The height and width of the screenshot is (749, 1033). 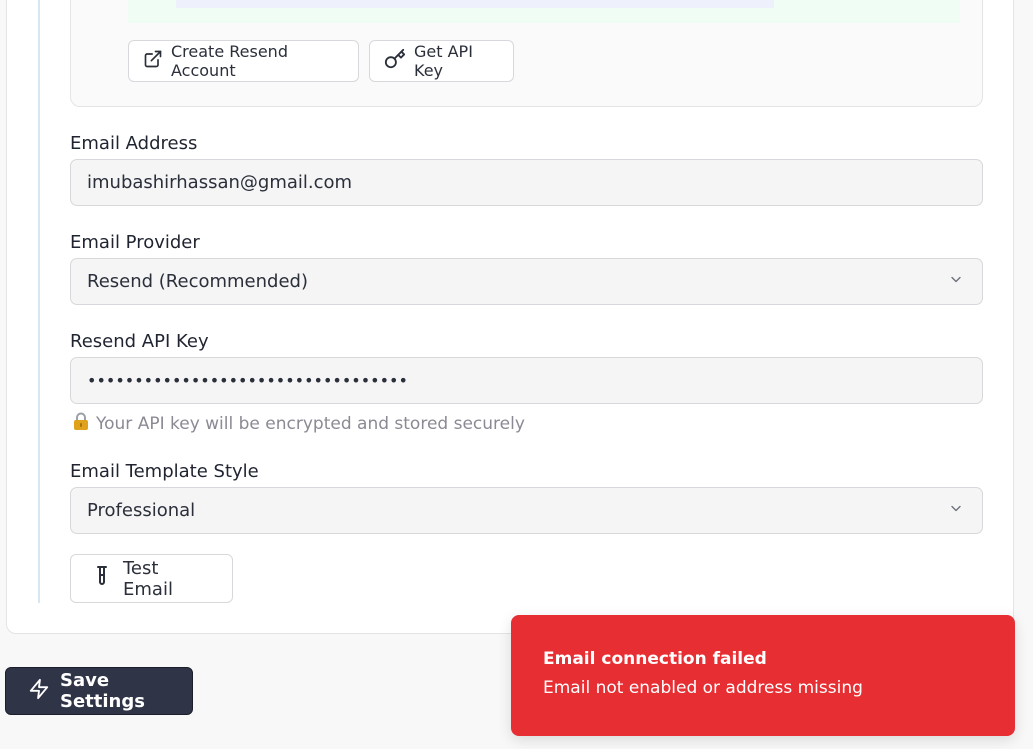 I want to click on create-resend-account-label: Create Resend Account, so click(x=229, y=61).